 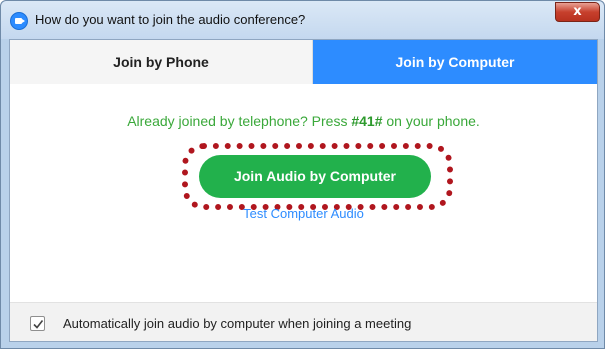 I want to click on checkmark-icon, so click(x=38, y=324).